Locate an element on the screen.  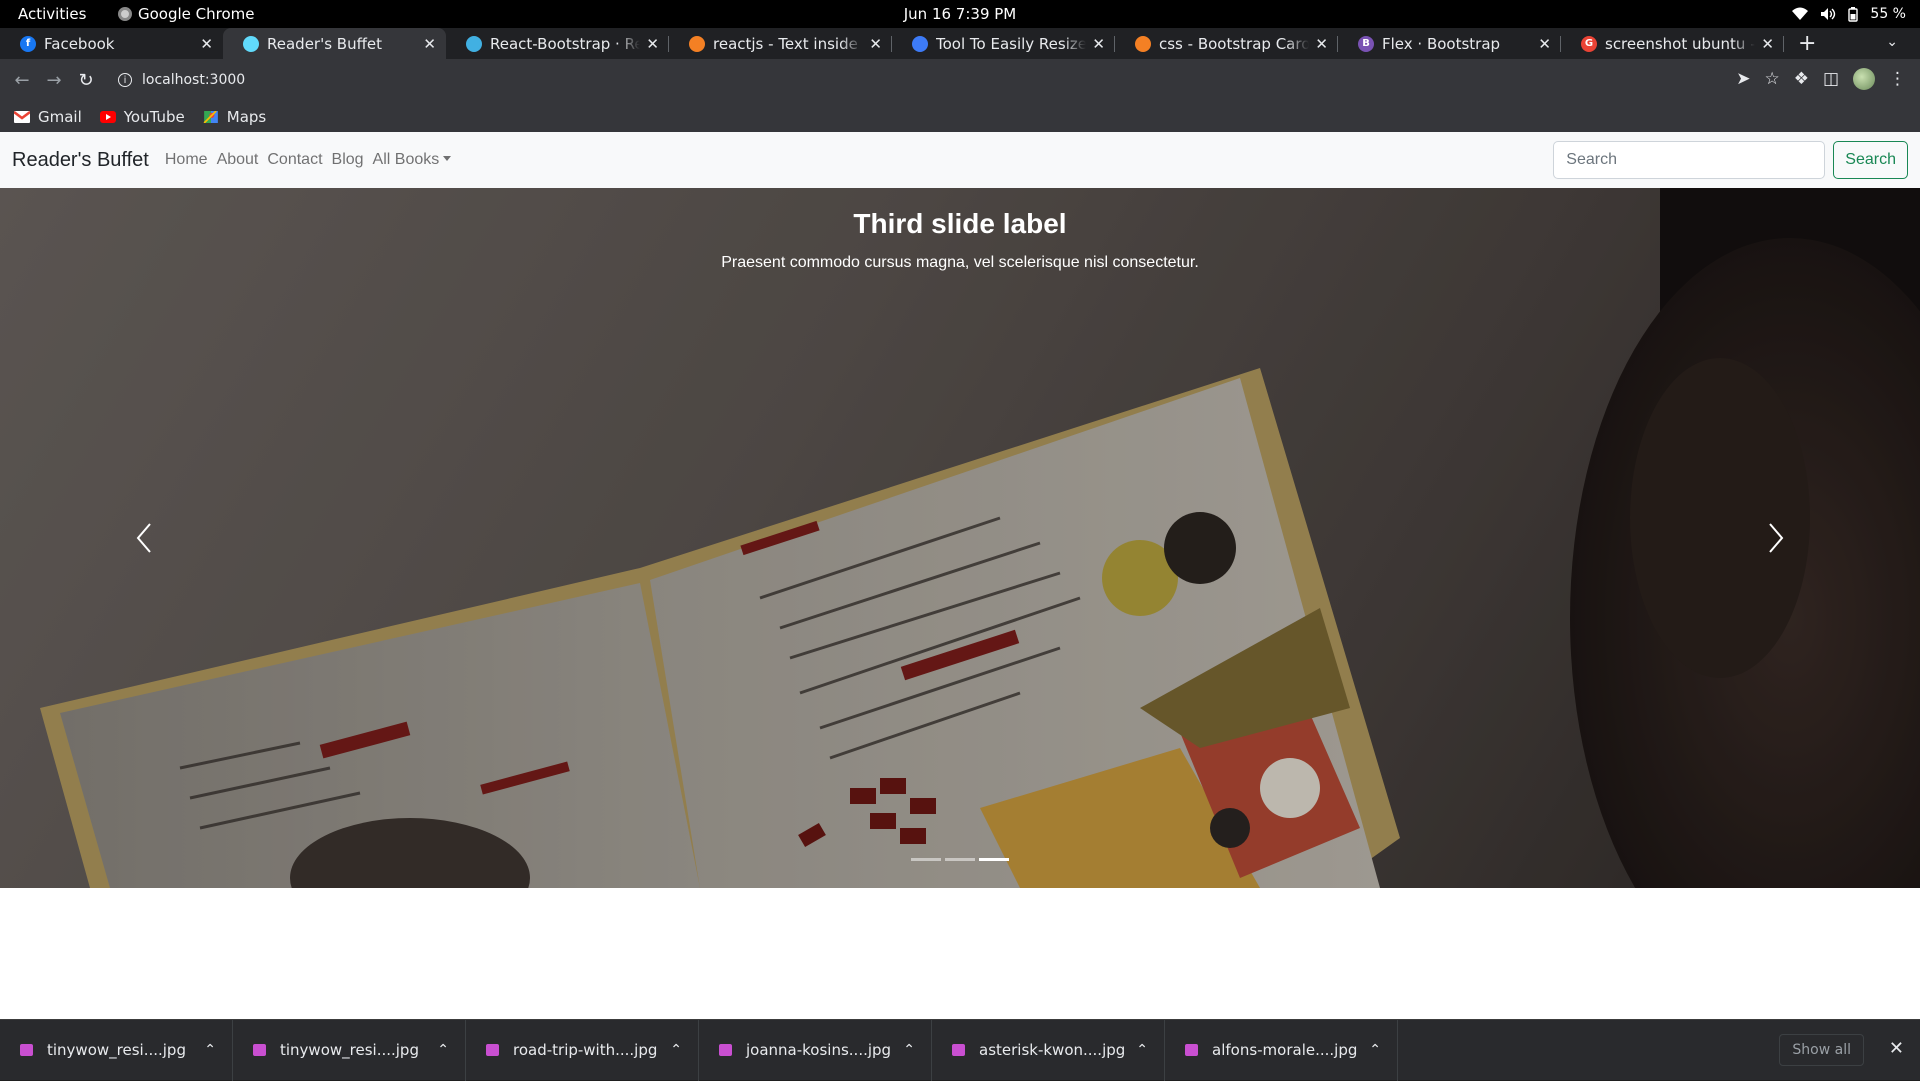
browser-tab: f Facebook ✕ is located at coordinates (111, 43).